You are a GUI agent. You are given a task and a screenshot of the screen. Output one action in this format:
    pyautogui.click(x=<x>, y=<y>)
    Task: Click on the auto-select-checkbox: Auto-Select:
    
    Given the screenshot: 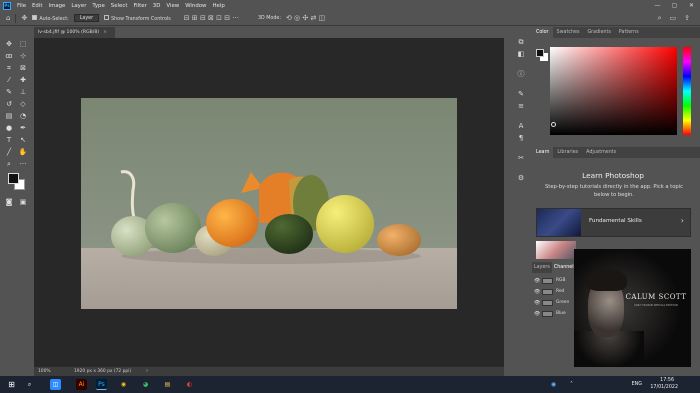 What is the action you would take?
    pyautogui.click(x=50, y=18)
    